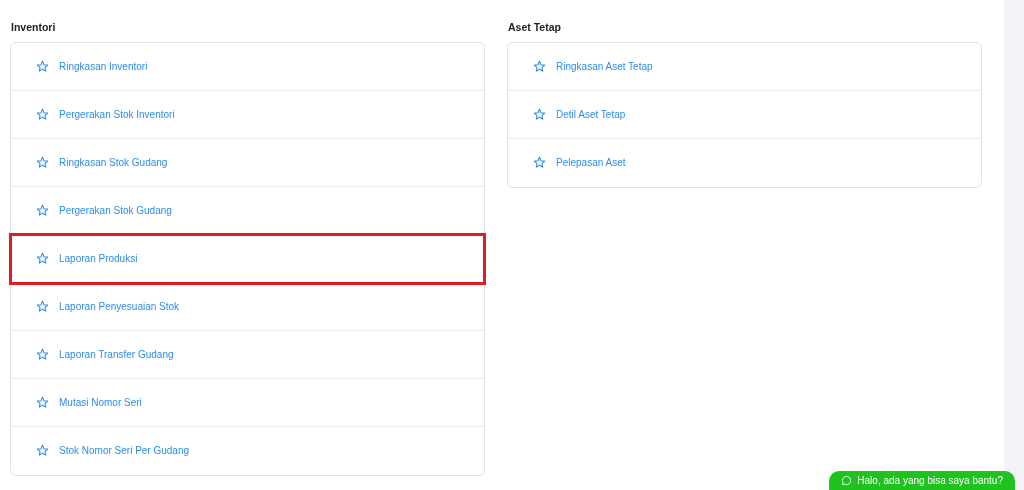 The width and height of the screenshot is (1024, 490). Describe the element at coordinates (119, 306) in the screenshot. I see `report-link: Laporan Penyesuaian Stok` at that location.